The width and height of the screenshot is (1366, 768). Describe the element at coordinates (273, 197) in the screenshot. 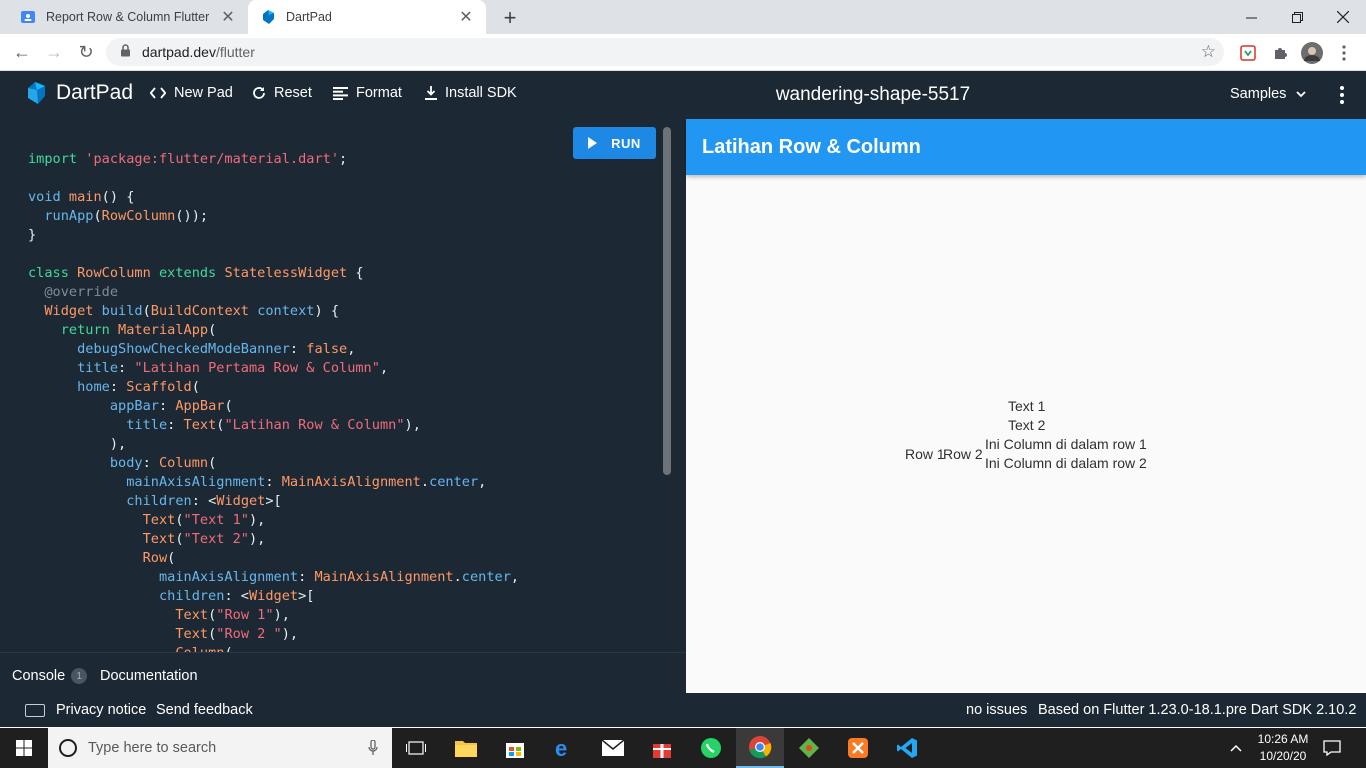

I see `code-line: void main() {` at that location.